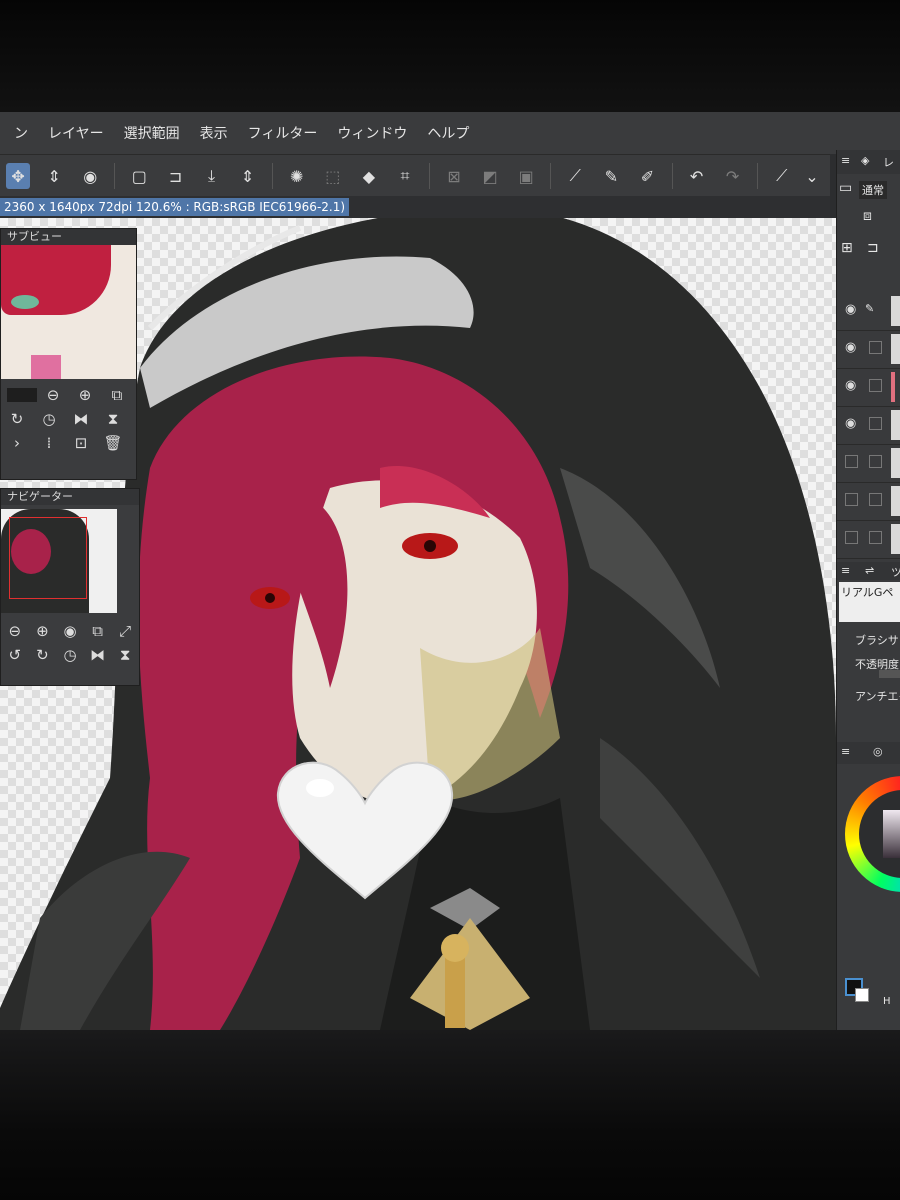 The image size is (900, 1200). Describe the element at coordinates (139, 176) in the screenshot. I see `new-file-icon: ▢` at that location.